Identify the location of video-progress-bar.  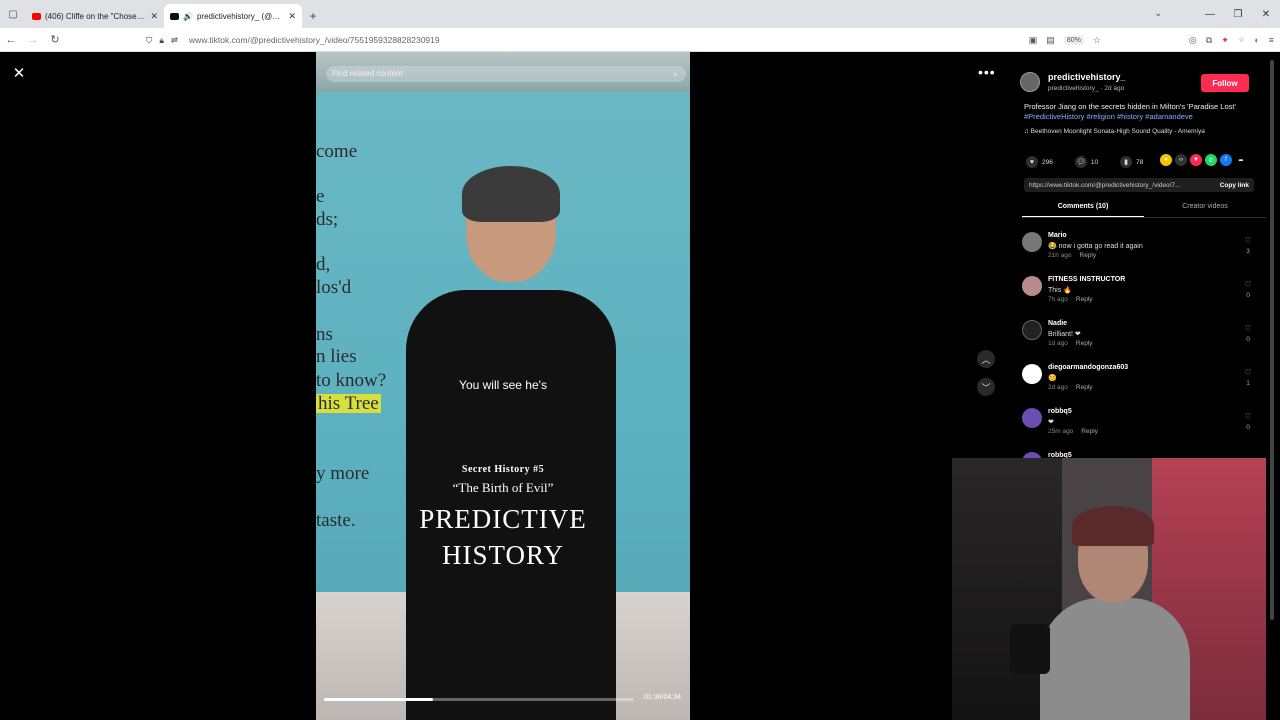
(479, 699).